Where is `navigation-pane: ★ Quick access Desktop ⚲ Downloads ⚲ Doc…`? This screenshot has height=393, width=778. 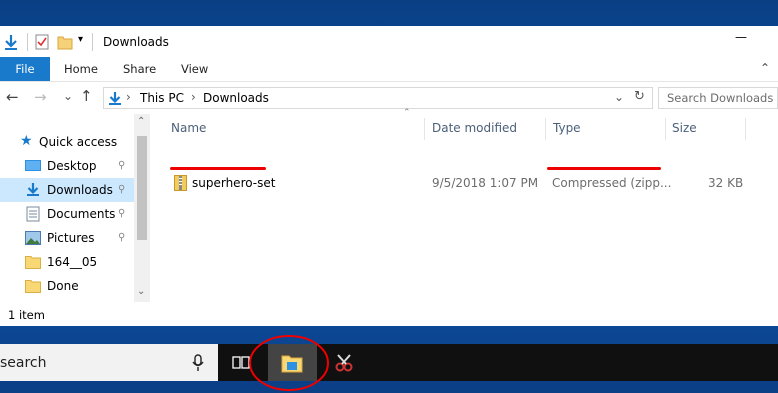 navigation-pane: ★ Quick access Desktop ⚲ Downloads ⚲ Doc… is located at coordinates (75, 209).